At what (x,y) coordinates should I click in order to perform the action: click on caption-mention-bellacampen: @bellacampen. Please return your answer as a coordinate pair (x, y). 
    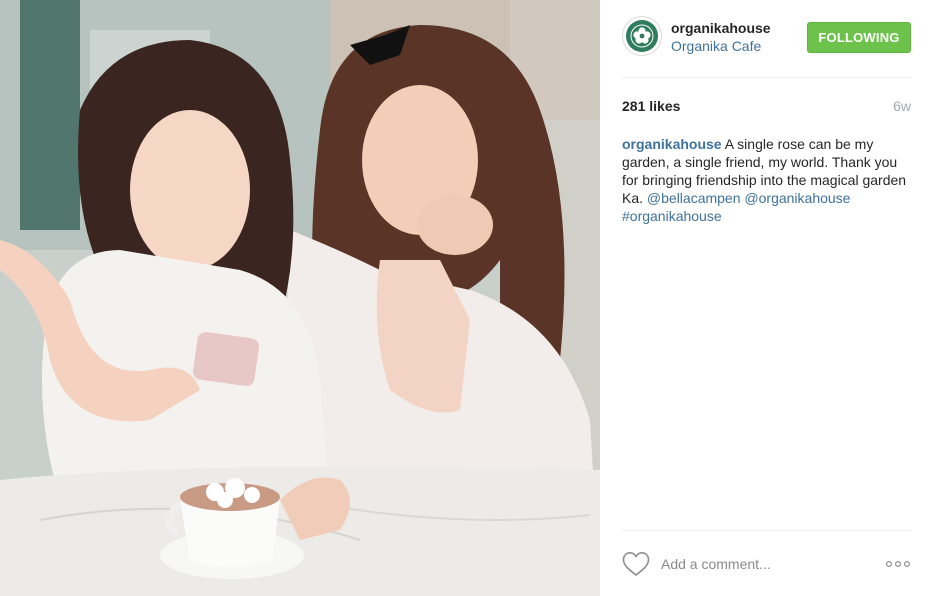
    Looking at the image, I should click on (694, 198).